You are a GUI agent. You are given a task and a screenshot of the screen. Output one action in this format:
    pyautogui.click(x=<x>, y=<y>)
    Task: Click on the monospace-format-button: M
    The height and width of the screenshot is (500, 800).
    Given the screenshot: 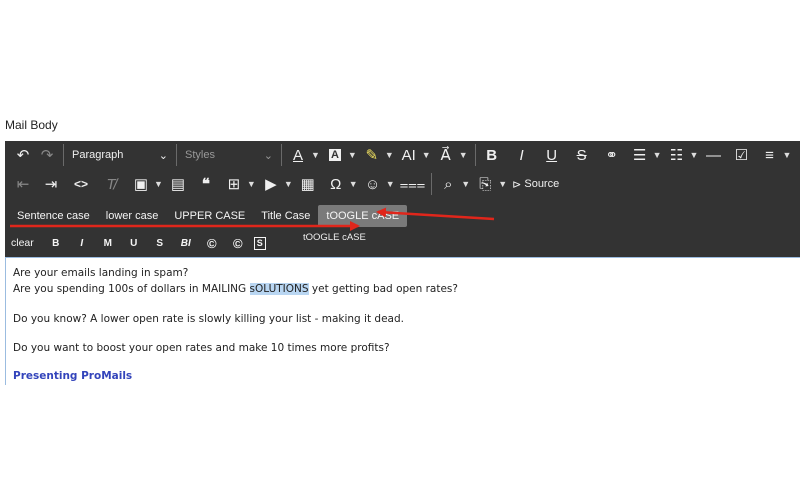 What is the action you would take?
    pyautogui.click(x=108, y=243)
    